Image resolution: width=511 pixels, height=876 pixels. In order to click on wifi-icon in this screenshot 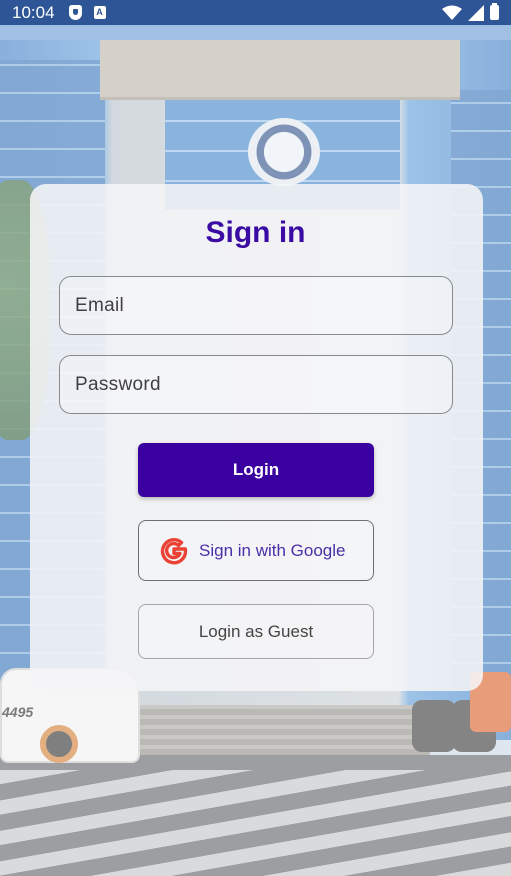, I will do `click(452, 12)`.